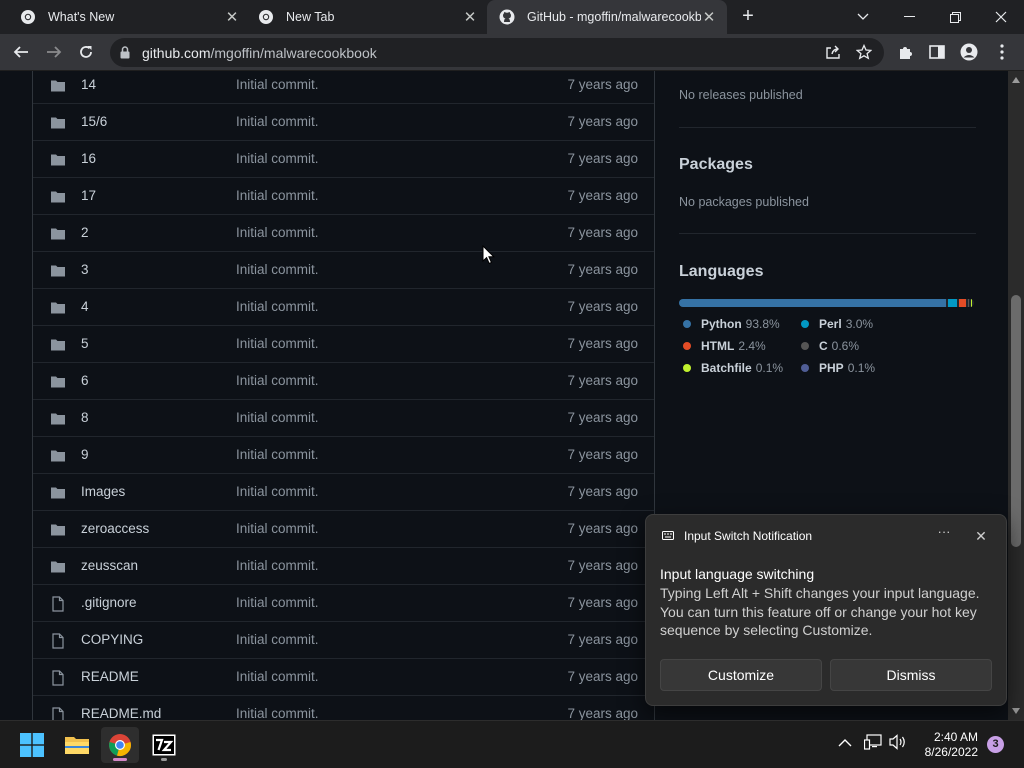  Describe the element at coordinates (110, 676) in the screenshot. I see `file-name: README` at that location.